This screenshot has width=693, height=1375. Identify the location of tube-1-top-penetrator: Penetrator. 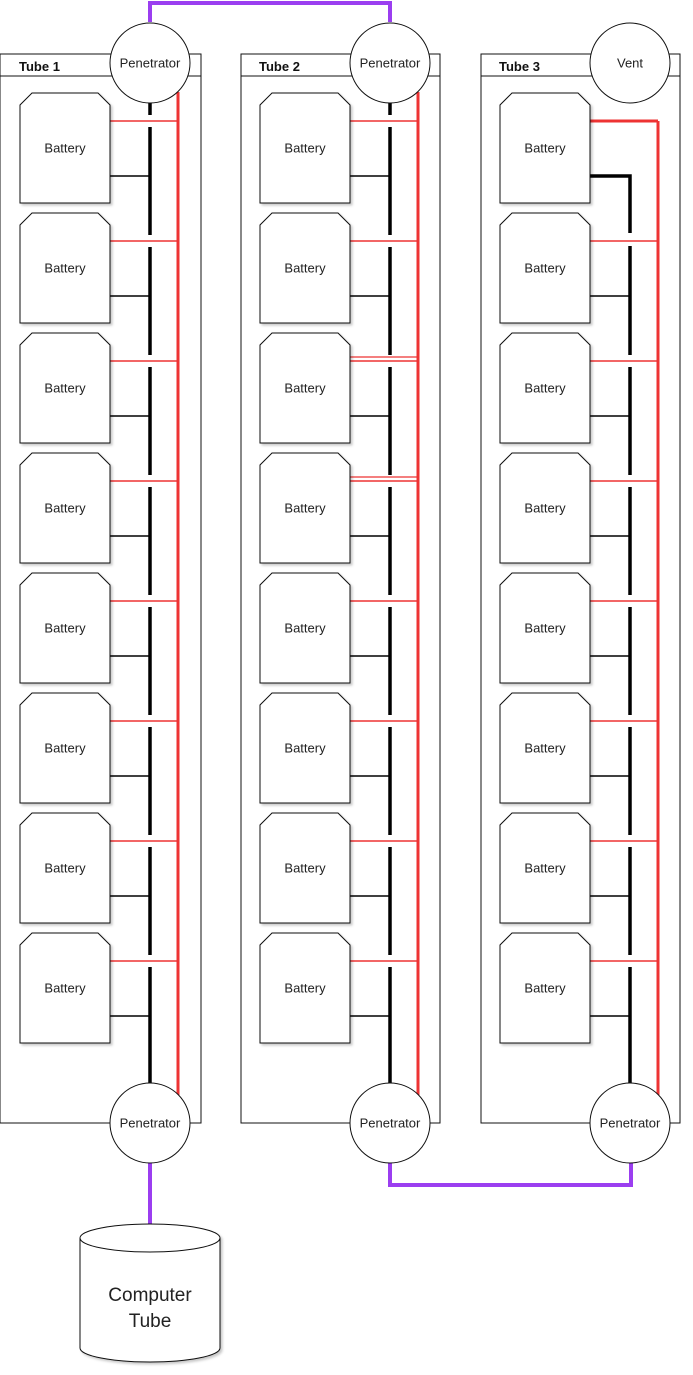
(150, 63).